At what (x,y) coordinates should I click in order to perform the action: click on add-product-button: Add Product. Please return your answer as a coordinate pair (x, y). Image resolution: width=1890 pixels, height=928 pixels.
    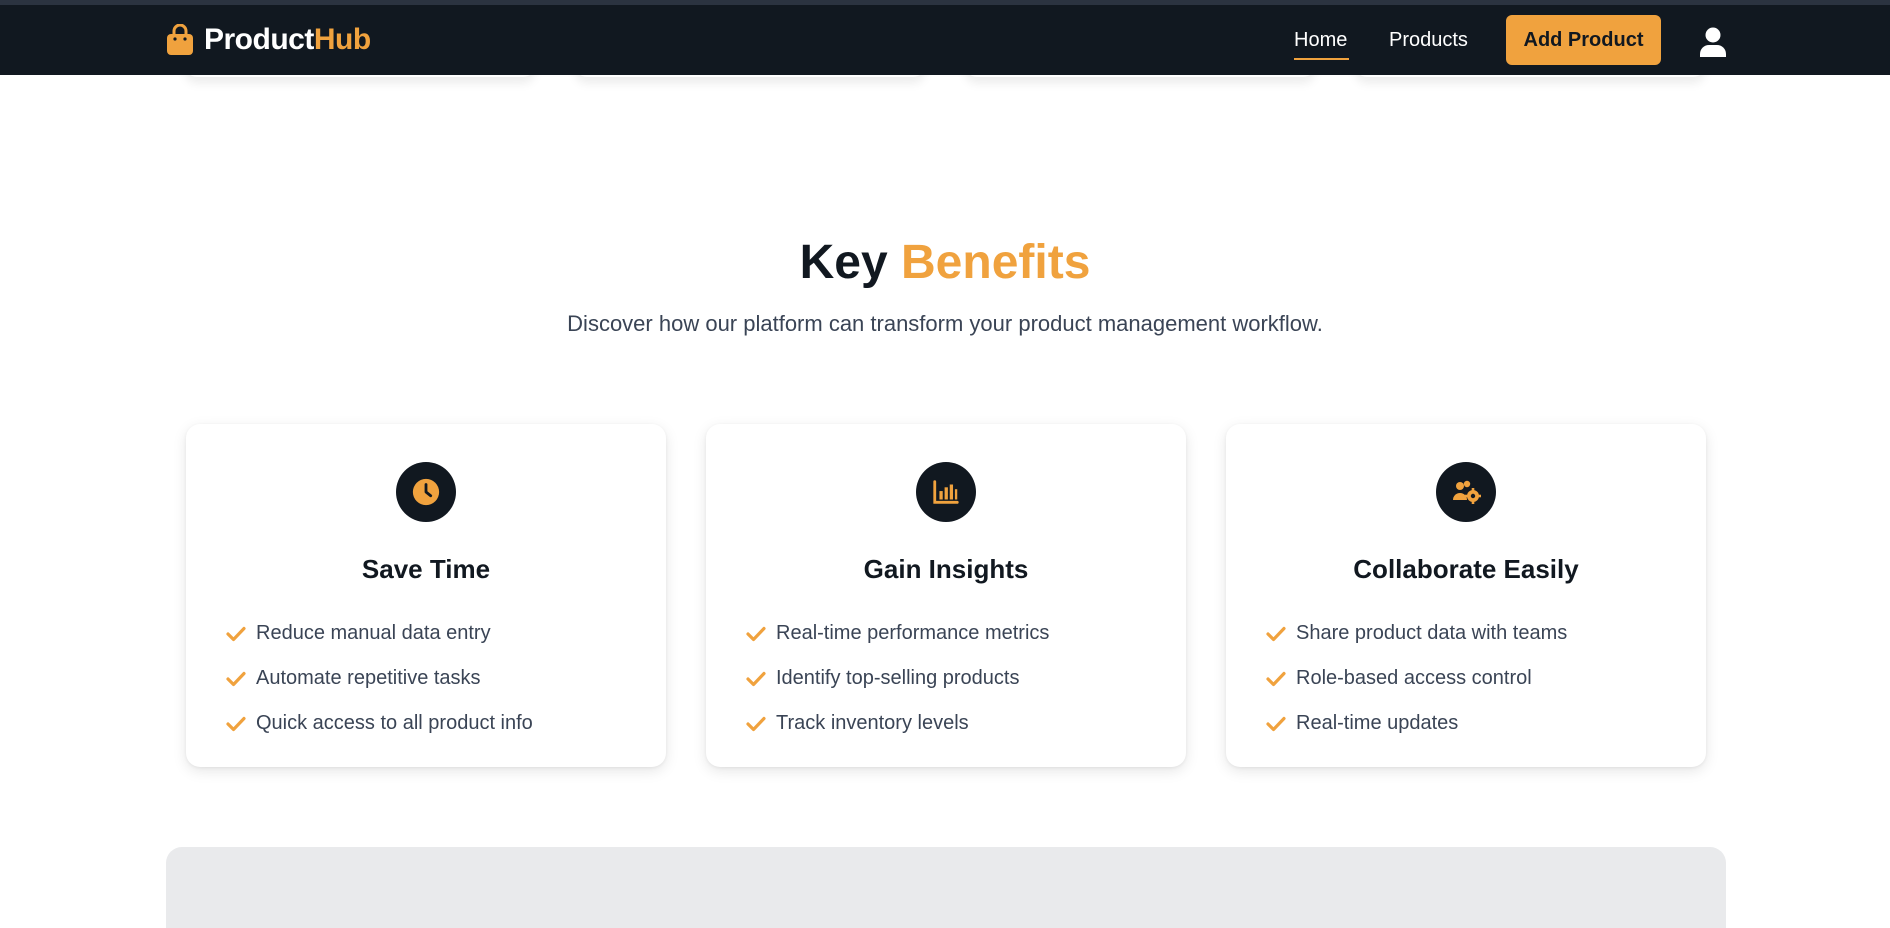
    Looking at the image, I should click on (1583, 40).